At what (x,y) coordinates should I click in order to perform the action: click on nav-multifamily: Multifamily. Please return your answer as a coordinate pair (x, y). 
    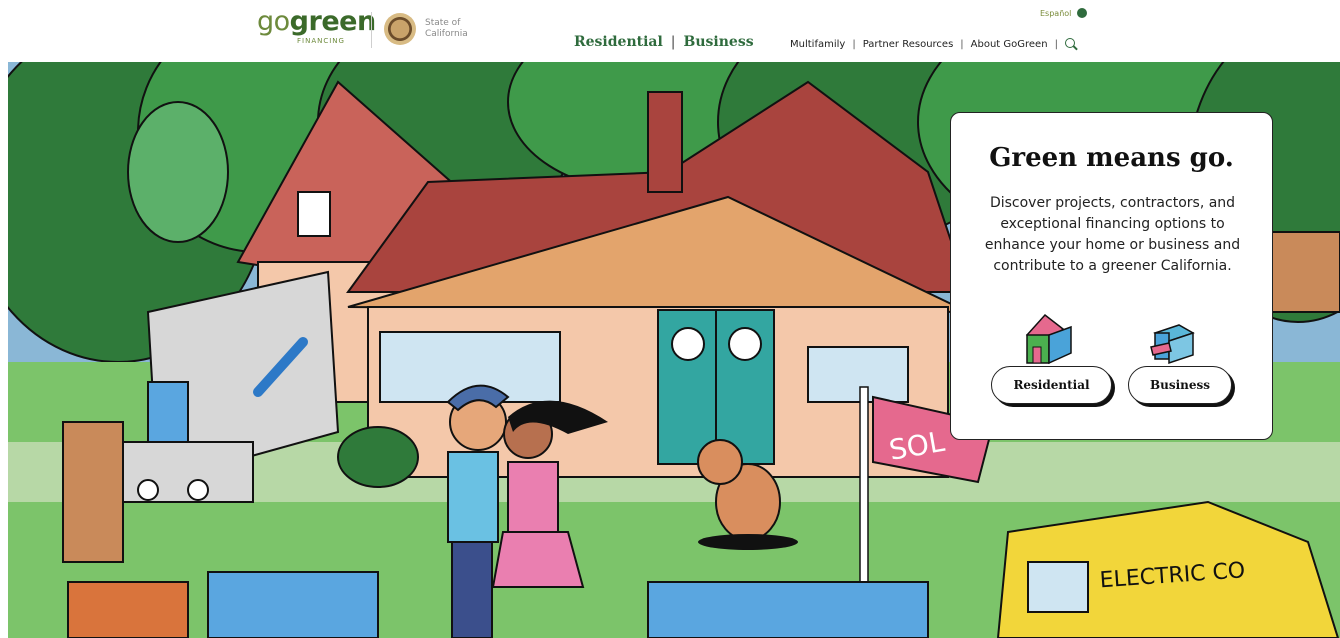
    Looking at the image, I should click on (817, 44).